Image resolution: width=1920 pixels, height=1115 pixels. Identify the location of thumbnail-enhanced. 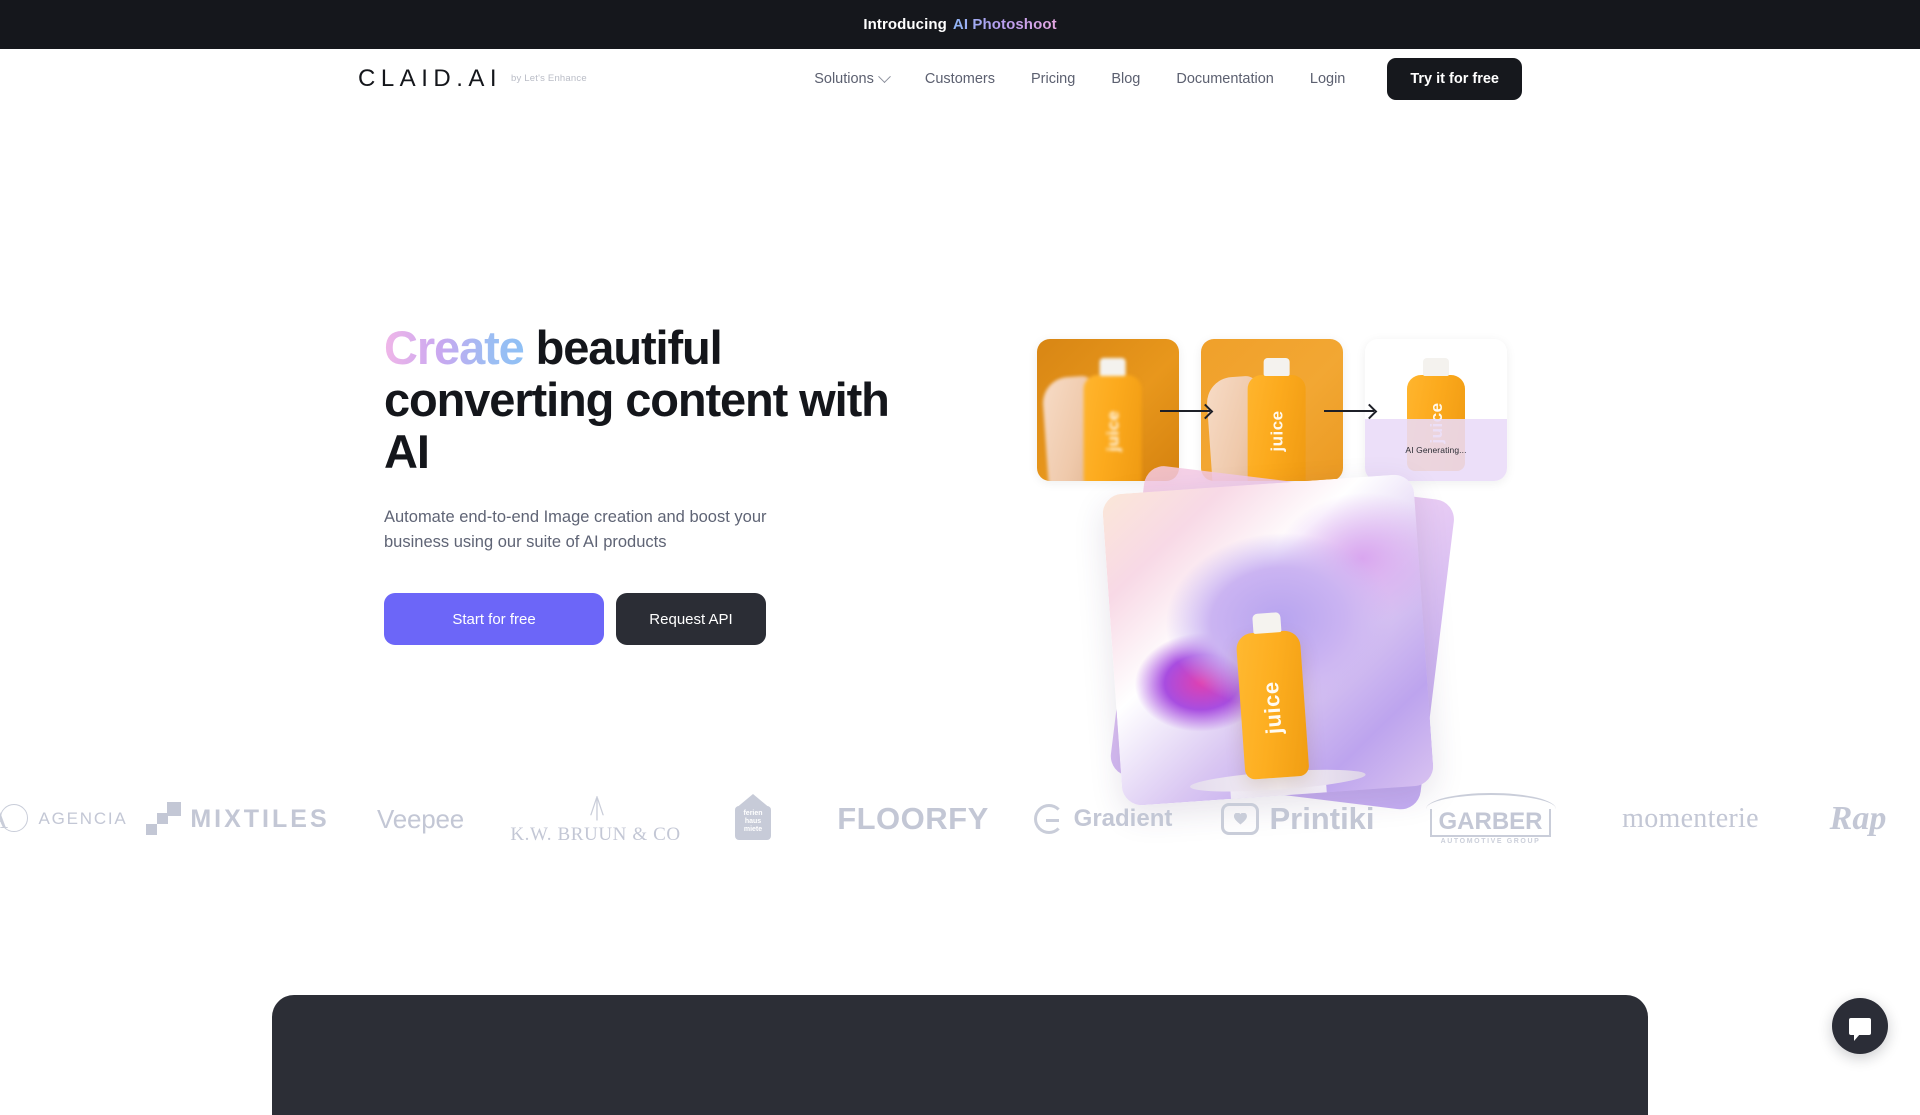
(1272, 410).